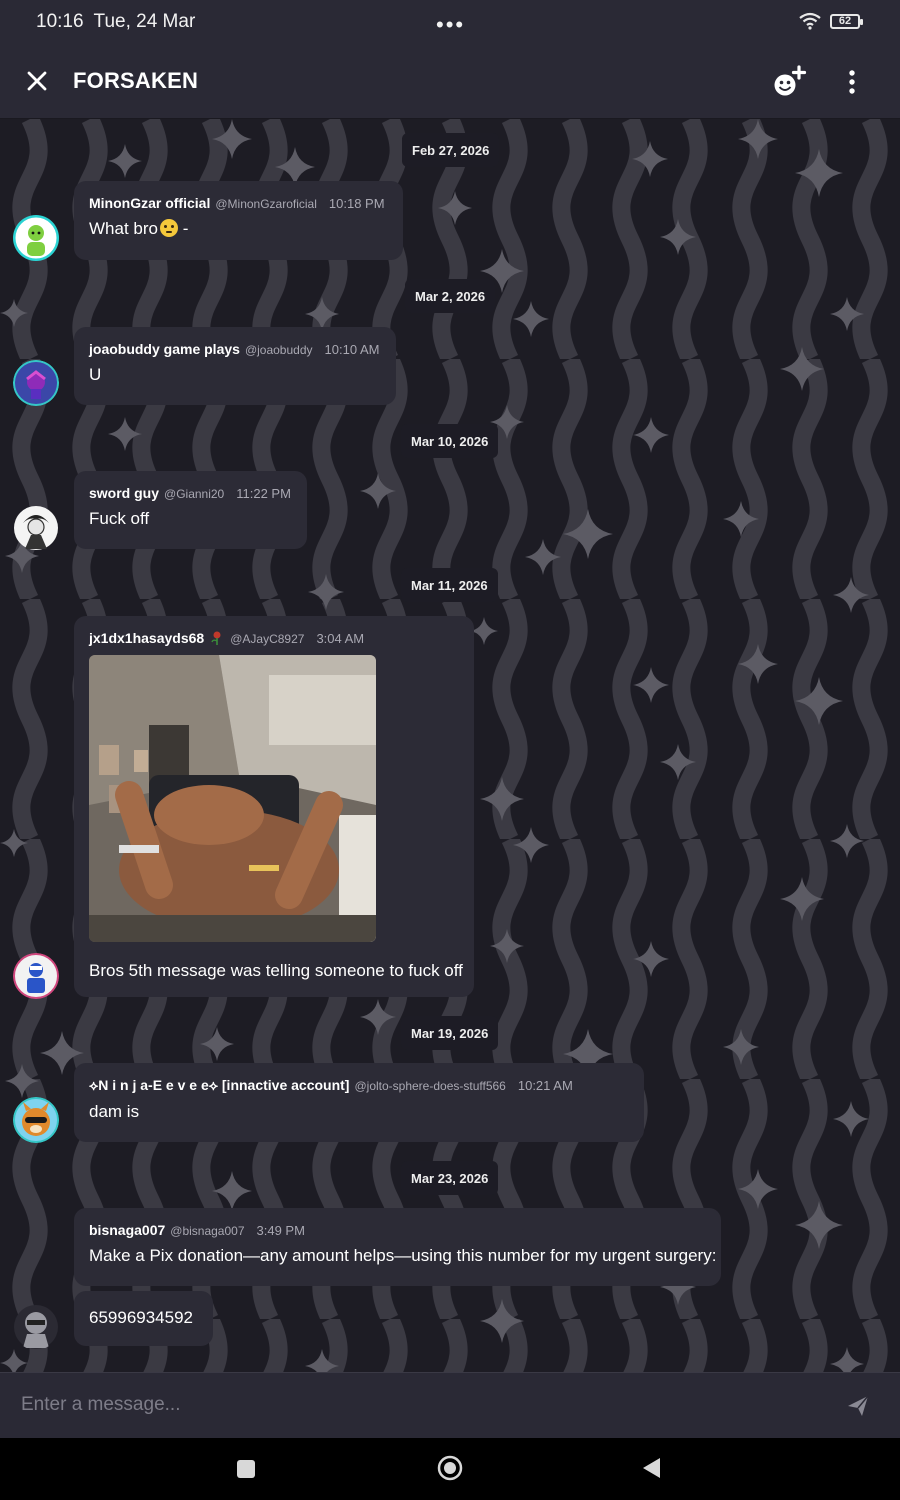 The width and height of the screenshot is (900, 1500). I want to click on date-divider: Mar 23, 2026, so click(450, 1178).